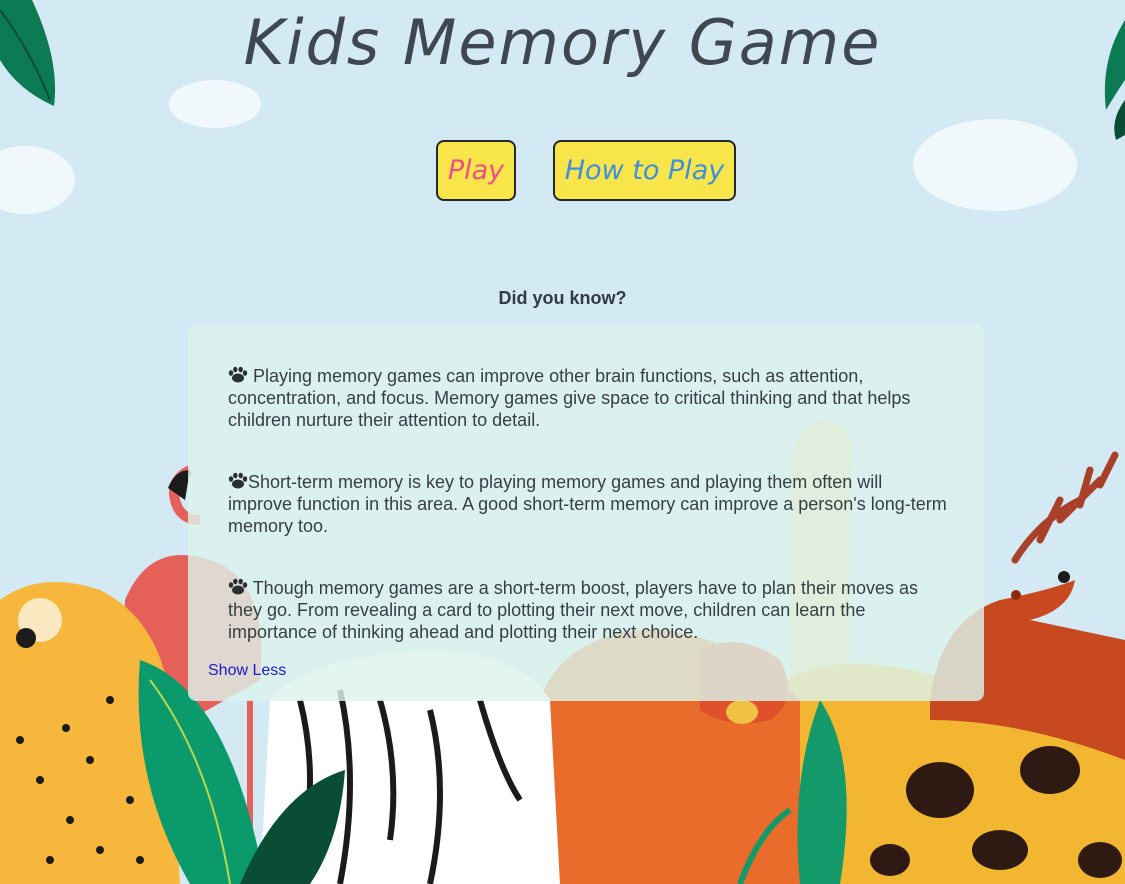  Describe the element at coordinates (247, 671) in the screenshot. I see `show-less-link: Show Less` at that location.